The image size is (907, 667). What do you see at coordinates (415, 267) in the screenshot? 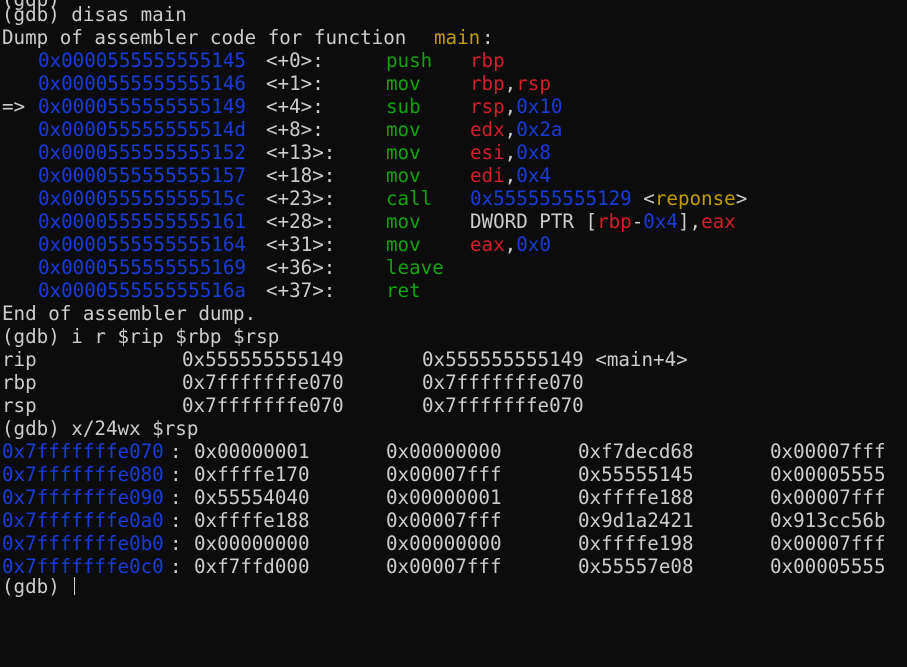
I see `instruction-mnemonic: leave` at bounding box center [415, 267].